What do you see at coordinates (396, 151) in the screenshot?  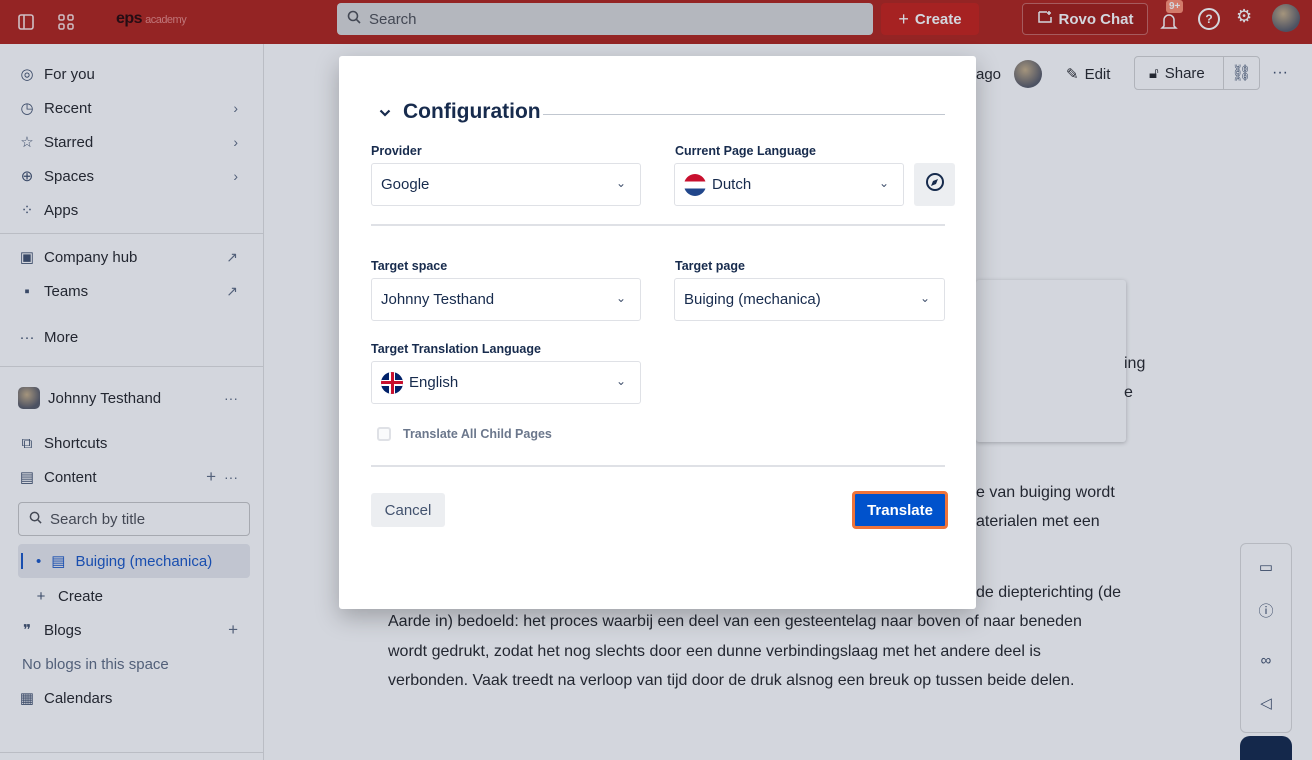 I see `provider-label: Provider` at bounding box center [396, 151].